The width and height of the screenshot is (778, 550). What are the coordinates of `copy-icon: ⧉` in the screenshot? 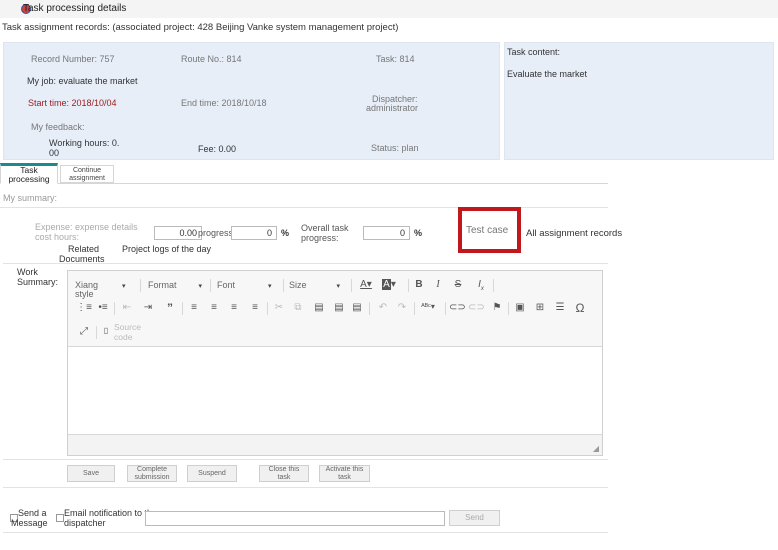 It's located at (298, 307).